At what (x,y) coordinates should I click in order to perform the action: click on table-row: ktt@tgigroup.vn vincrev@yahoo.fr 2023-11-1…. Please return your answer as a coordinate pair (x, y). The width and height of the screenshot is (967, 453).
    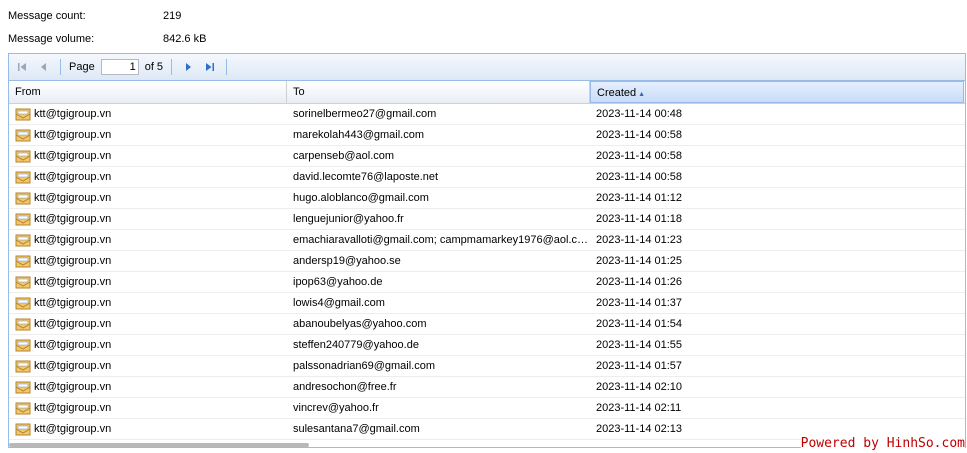
    Looking at the image, I should click on (487, 408).